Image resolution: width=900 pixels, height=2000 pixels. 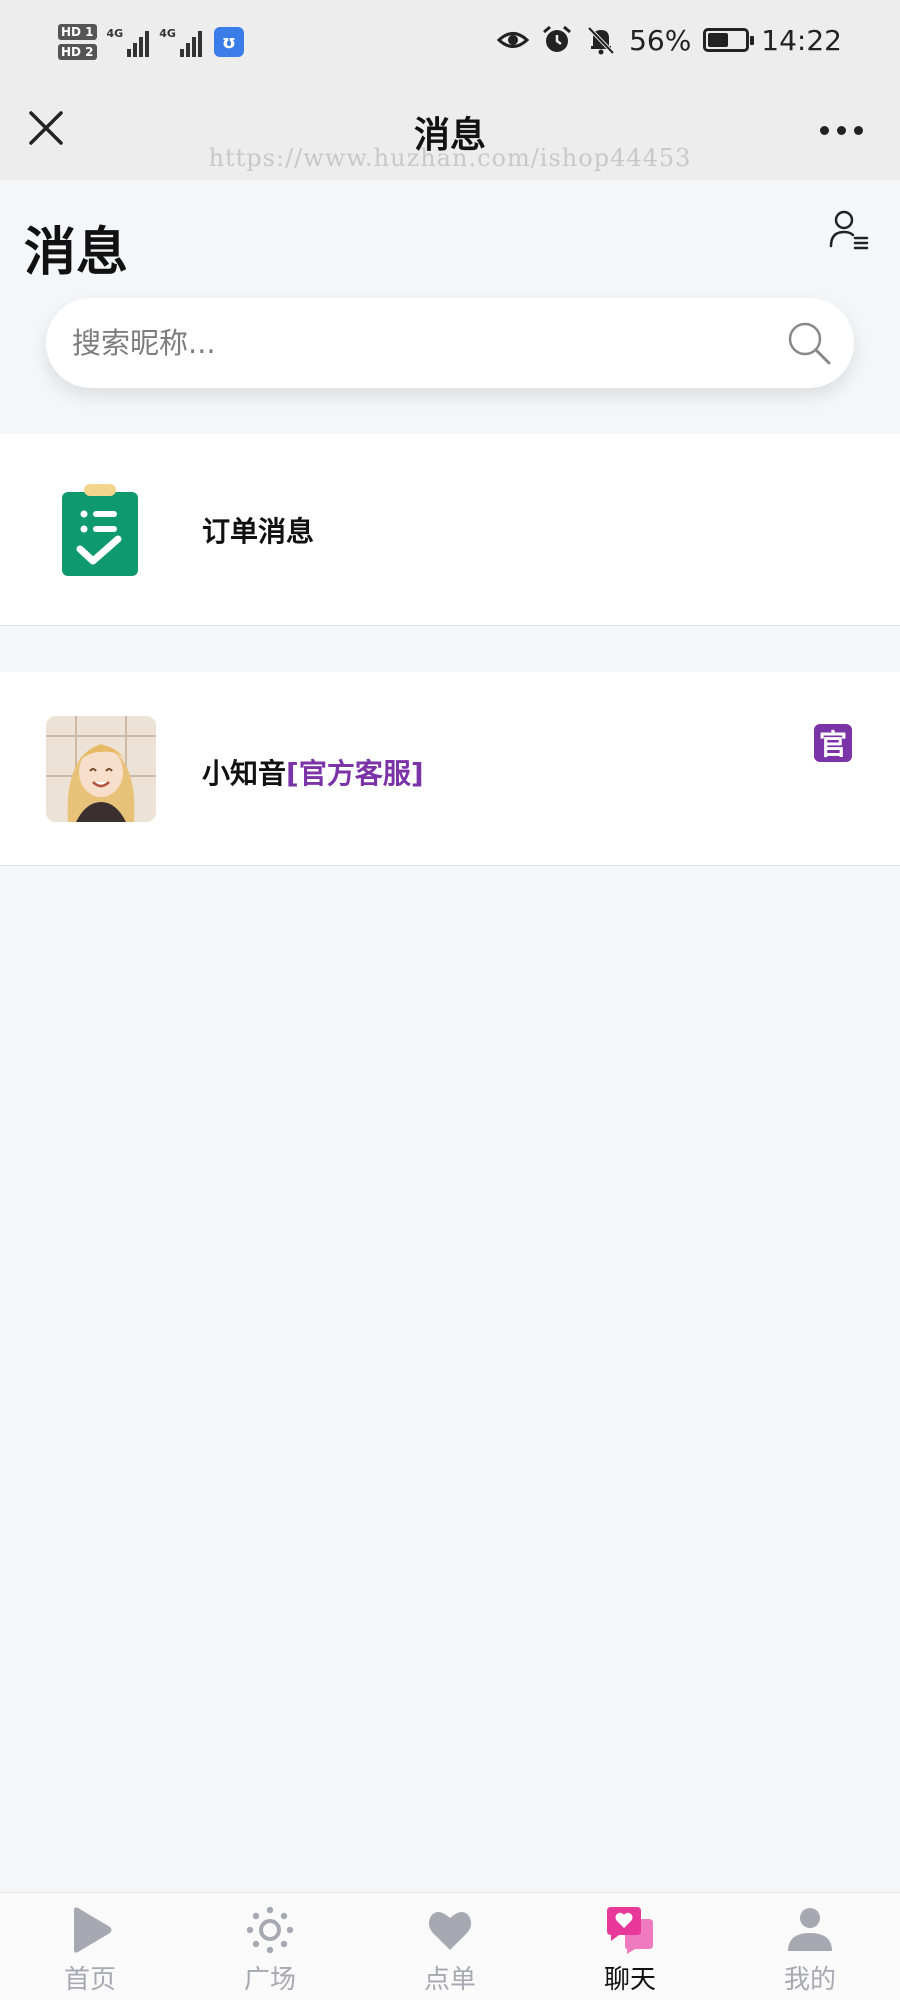 What do you see at coordinates (718, 40) in the screenshot?
I see `battery-fill` at bounding box center [718, 40].